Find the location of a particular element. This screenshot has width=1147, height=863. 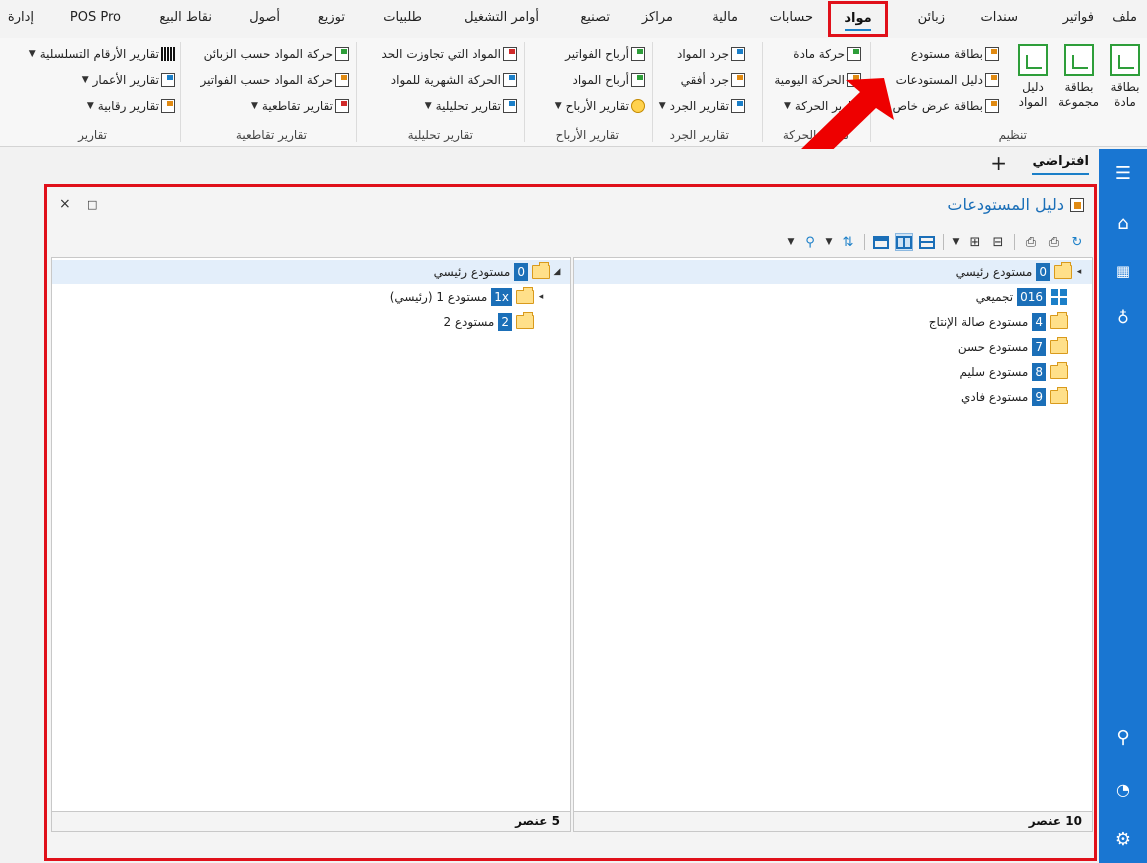

tree-node: 4 مستودع صالة الإنتاج is located at coordinates (998, 322).